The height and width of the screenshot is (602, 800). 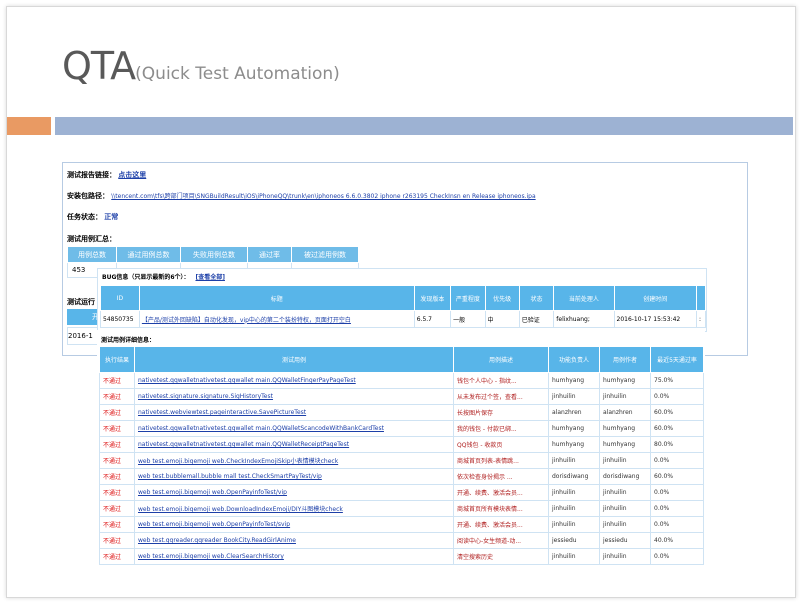 What do you see at coordinates (501, 444) in the screenshot?
I see `case-description: QQ钱包 - 收款页` at bounding box center [501, 444].